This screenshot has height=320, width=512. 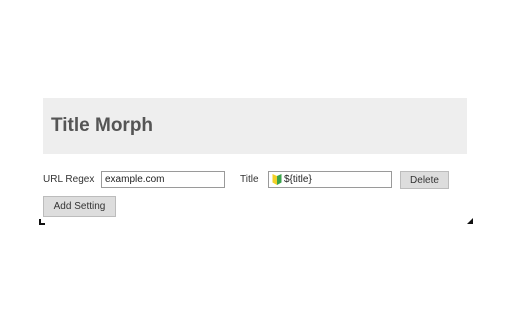 I want to click on title-field, so click(x=330, y=179).